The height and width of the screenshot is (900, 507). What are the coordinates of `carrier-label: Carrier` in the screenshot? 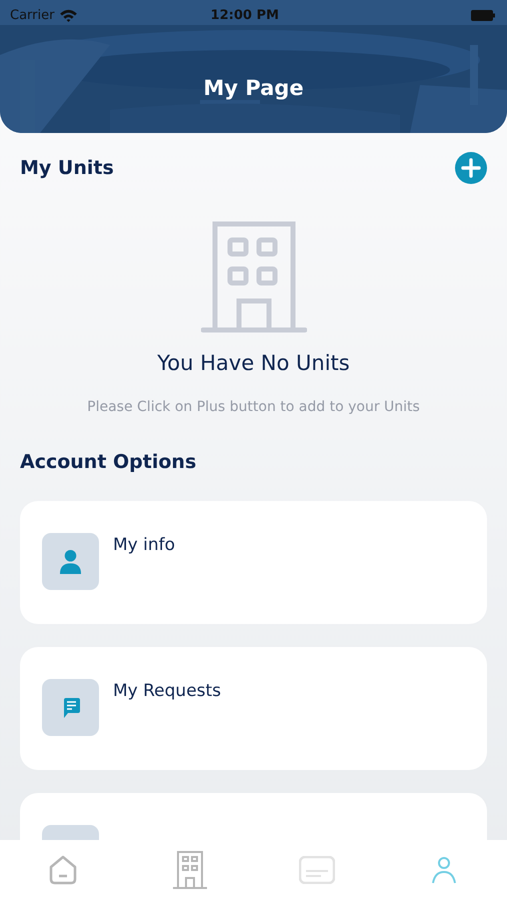 It's located at (32, 15).